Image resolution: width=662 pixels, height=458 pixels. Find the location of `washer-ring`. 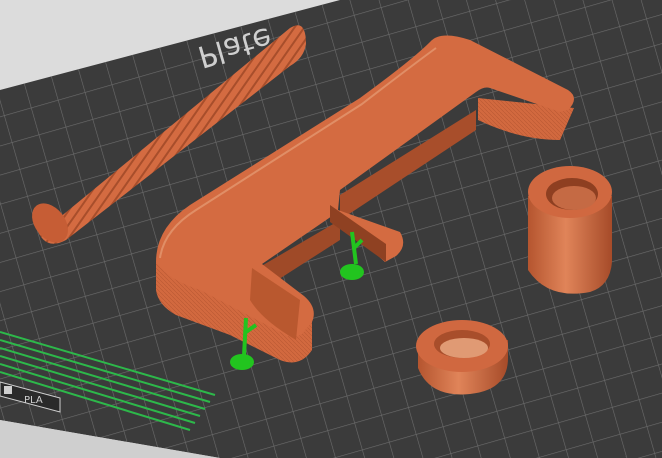

washer-ring is located at coordinates (462, 357).